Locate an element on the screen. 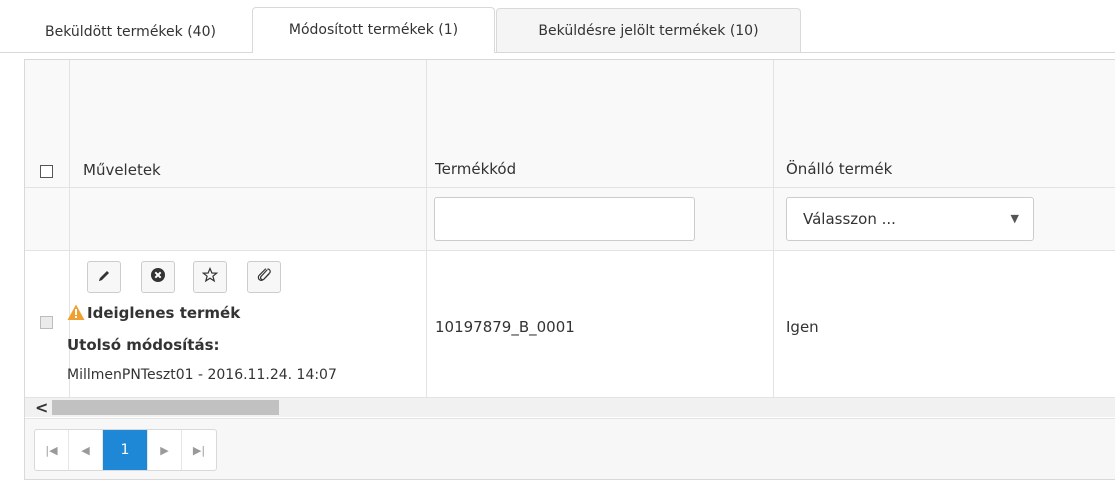 The width and height of the screenshot is (1115, 481). last-page-button: ▶| is located at coordinates (199, 450).